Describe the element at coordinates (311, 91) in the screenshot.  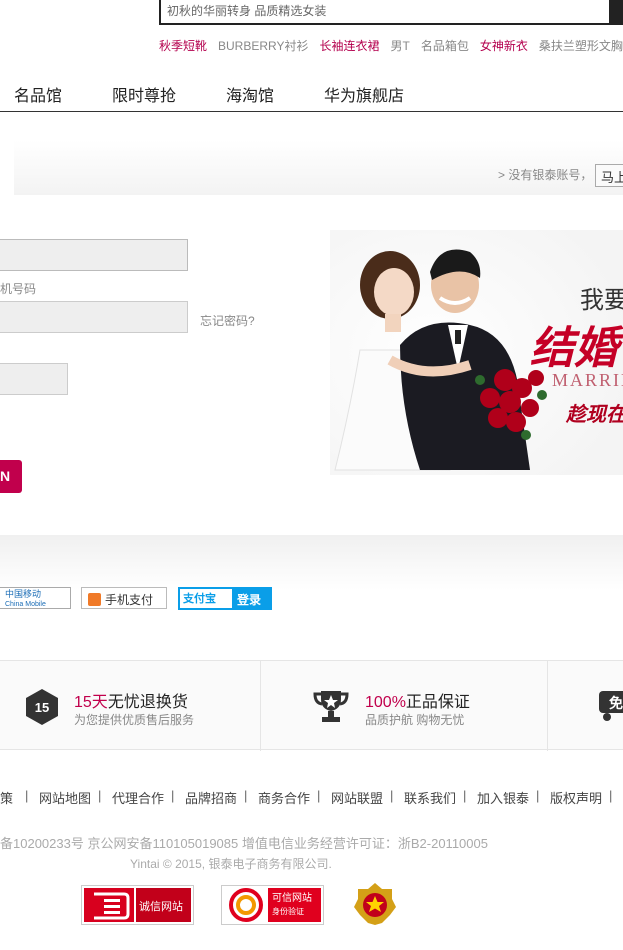
I see `main-nav: 名品馆 限时尊抢 海淘馆 华为旗舰店` at that location.